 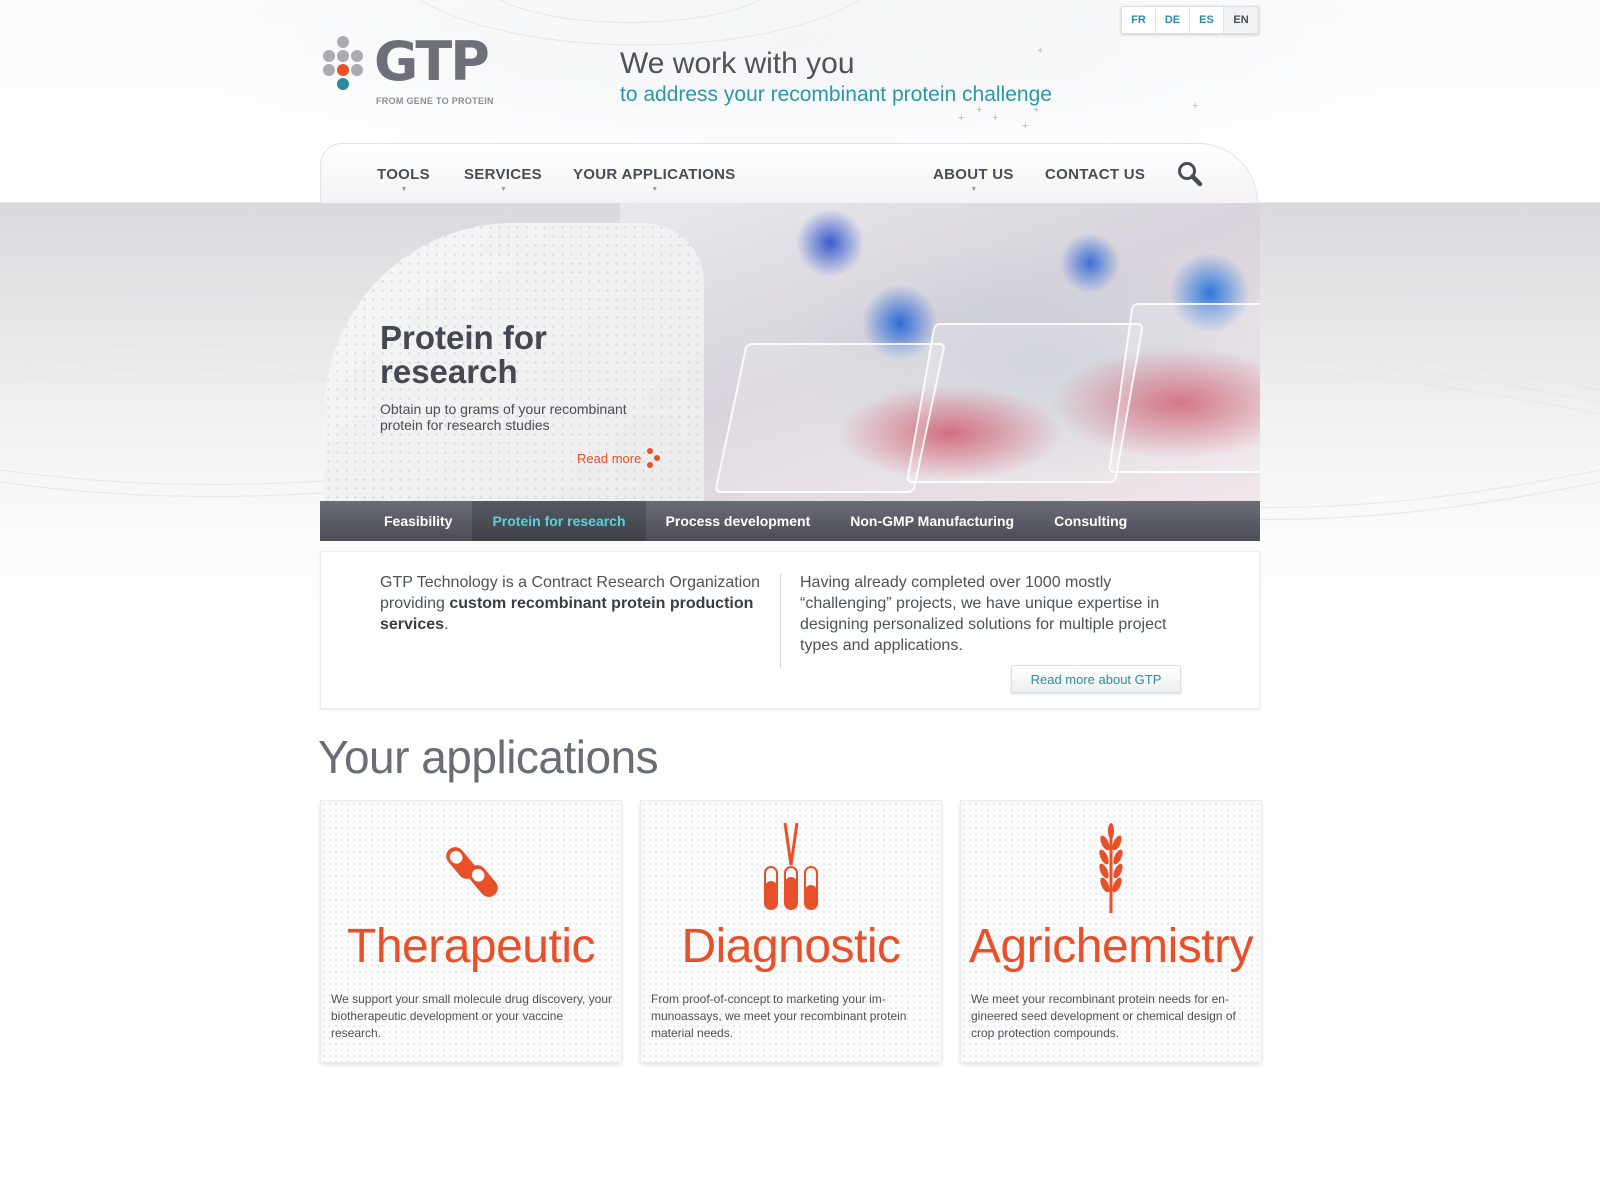 What do you see at coordinates (738, 521) in the screenshot?
I see `tab-process-development: Process development` at bounding box center [738, 521].